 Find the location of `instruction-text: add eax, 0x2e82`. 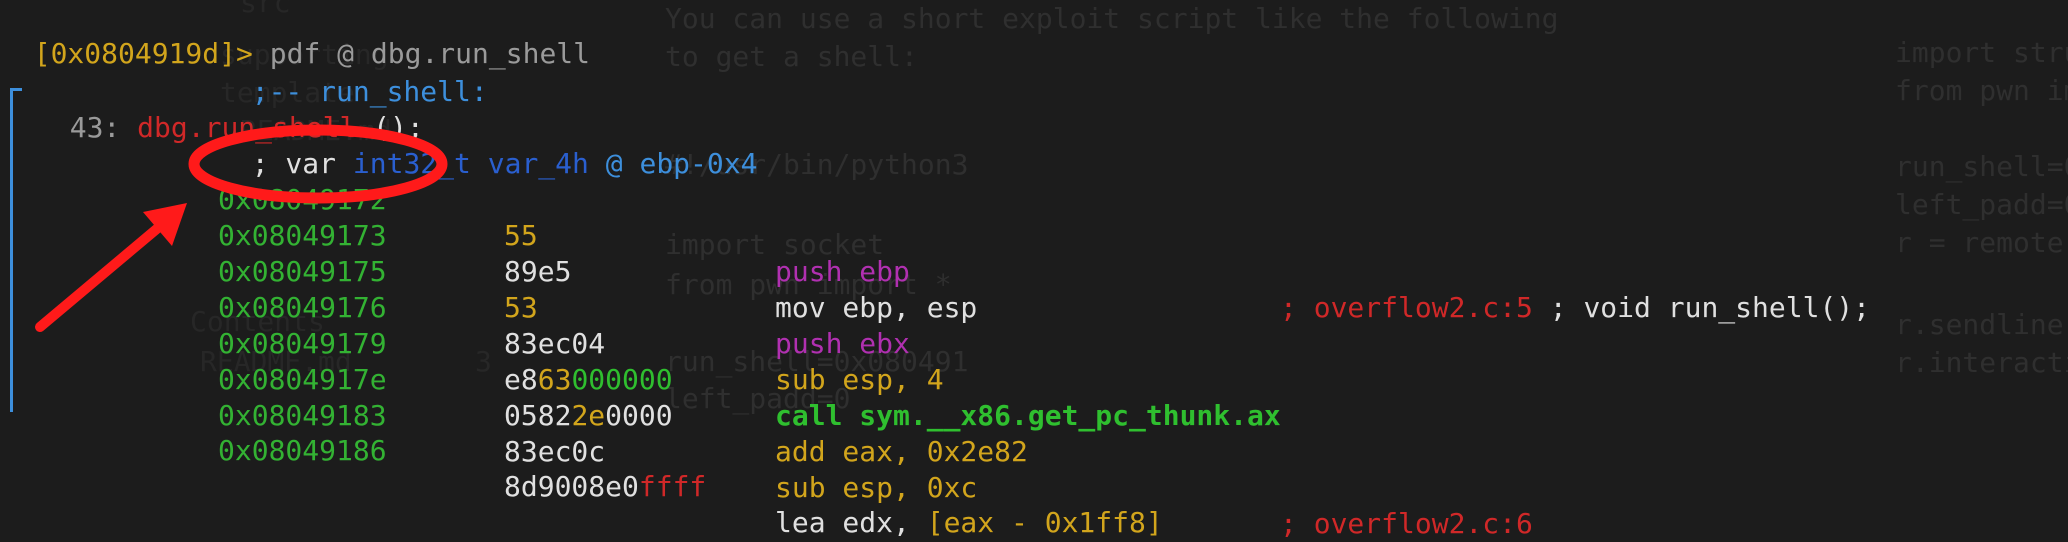

instruction-text: add eax, 0x2e82 is located at coordinates (901, 452).